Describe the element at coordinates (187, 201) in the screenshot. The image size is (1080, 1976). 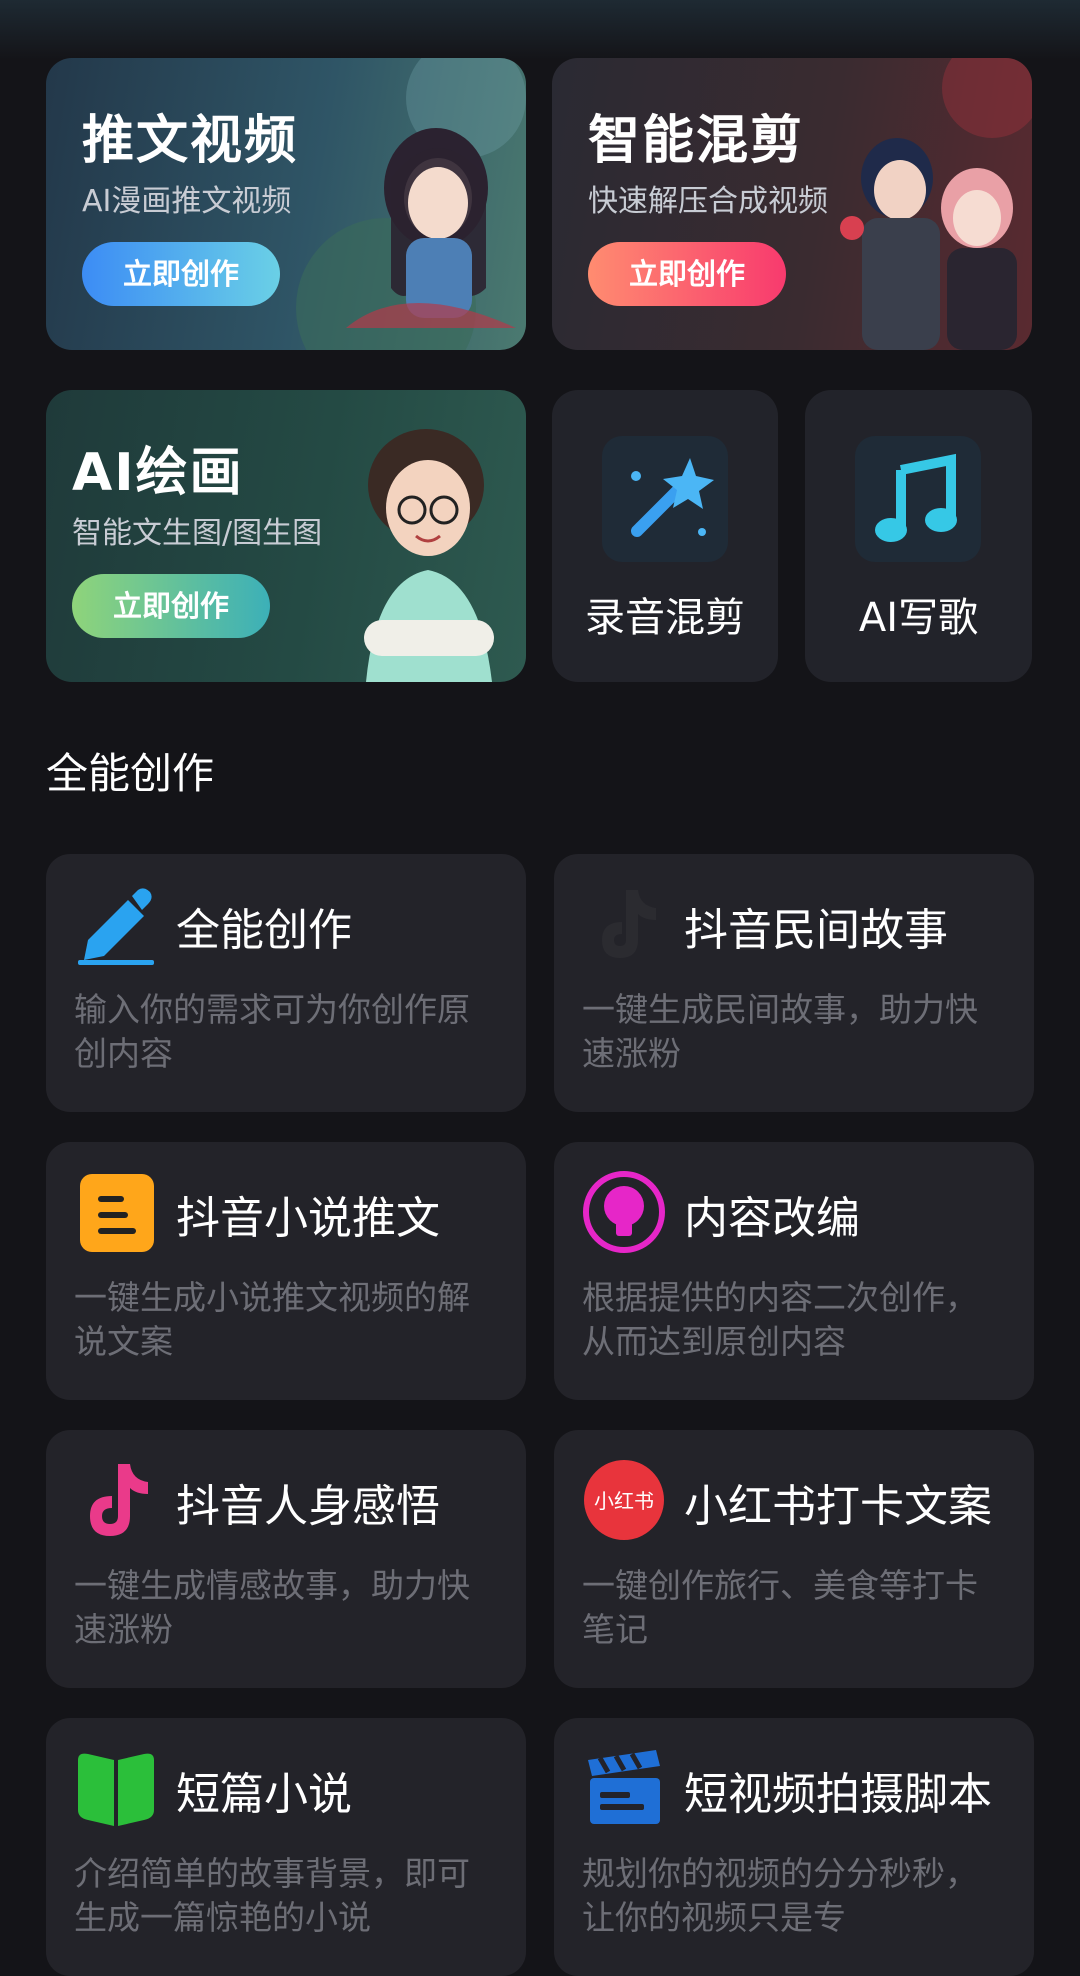
I see `hero-subtitle: AI漫画推文视频` at that location.